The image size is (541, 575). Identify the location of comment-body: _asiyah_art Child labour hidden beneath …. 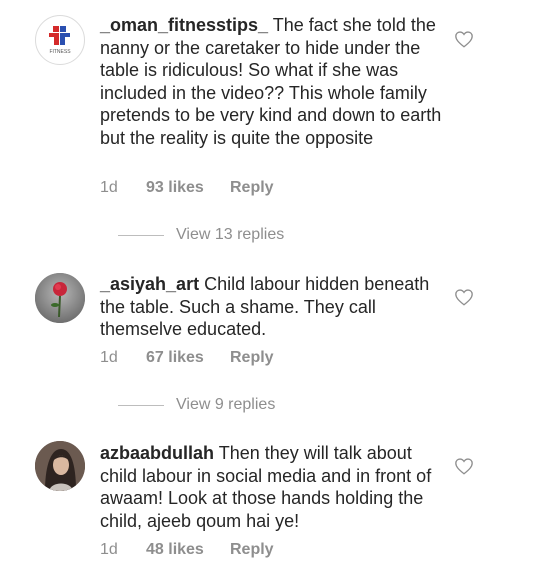
(272, 307).